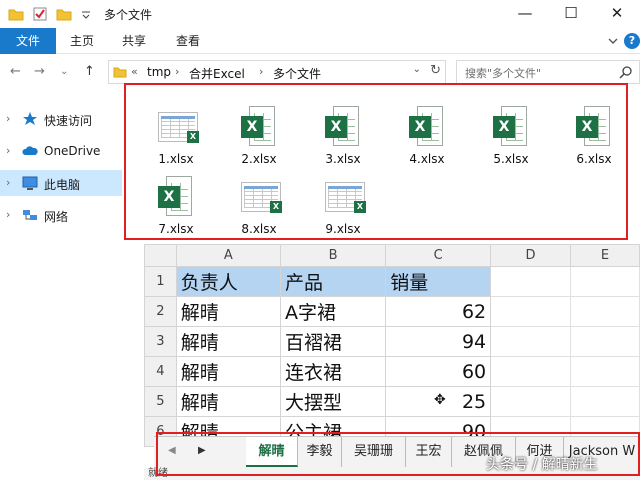 This screenshot has height=480, width=640. I want to click on table-row: 1 负责人 产品 销量, so click(392, 281).